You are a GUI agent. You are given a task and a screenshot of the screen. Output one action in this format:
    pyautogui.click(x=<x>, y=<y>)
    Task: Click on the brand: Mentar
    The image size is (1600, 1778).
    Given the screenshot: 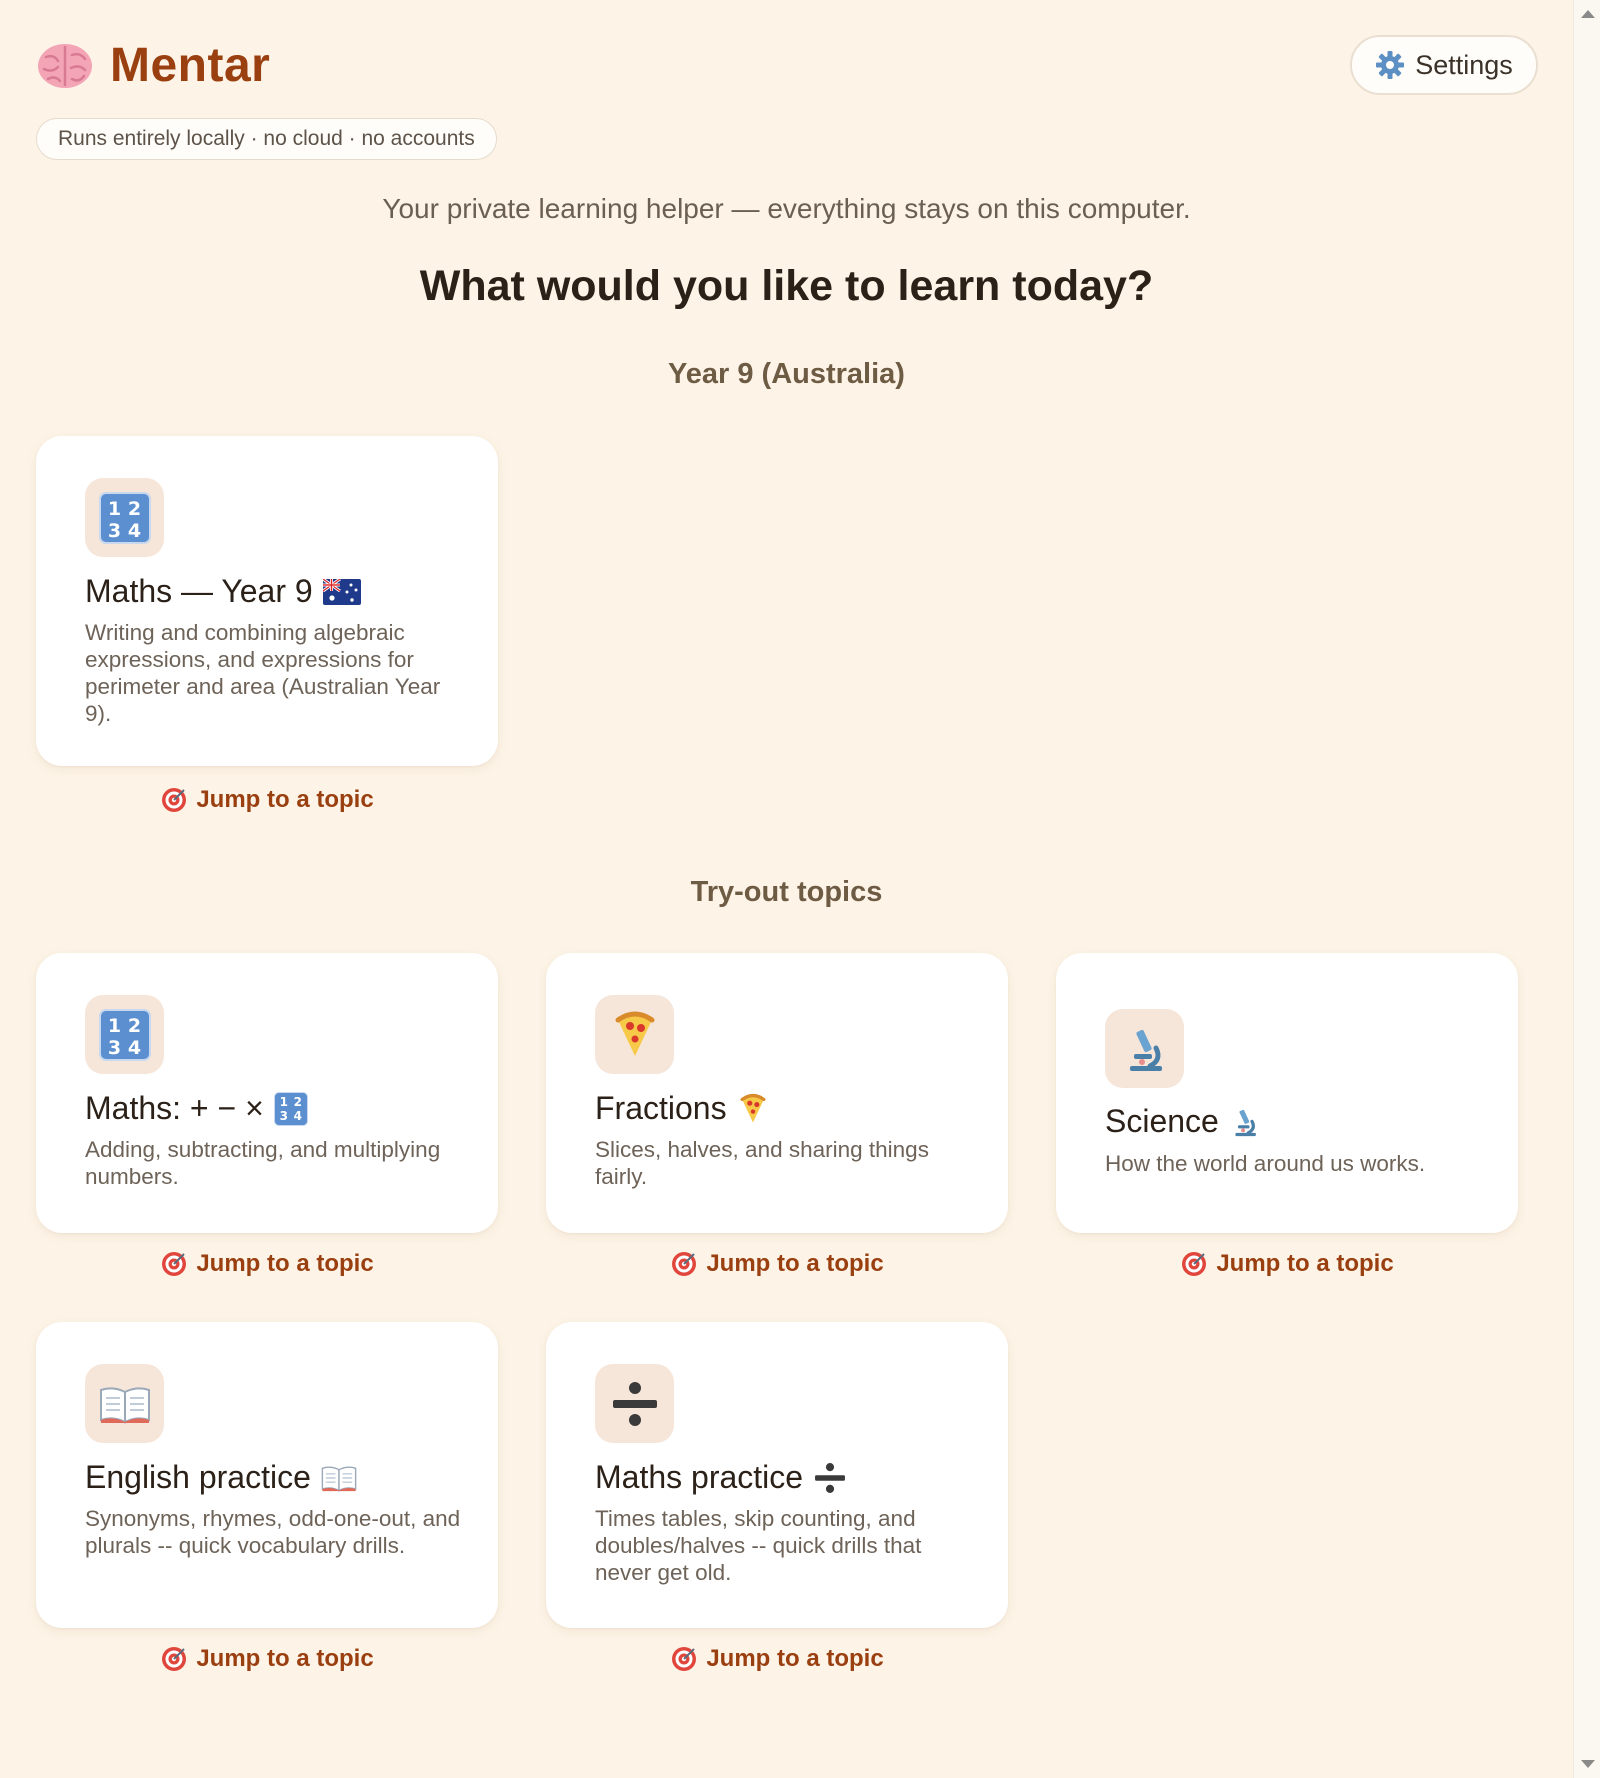 What is the action you would take?
    pyautogui.click(x=153, y=65)
    